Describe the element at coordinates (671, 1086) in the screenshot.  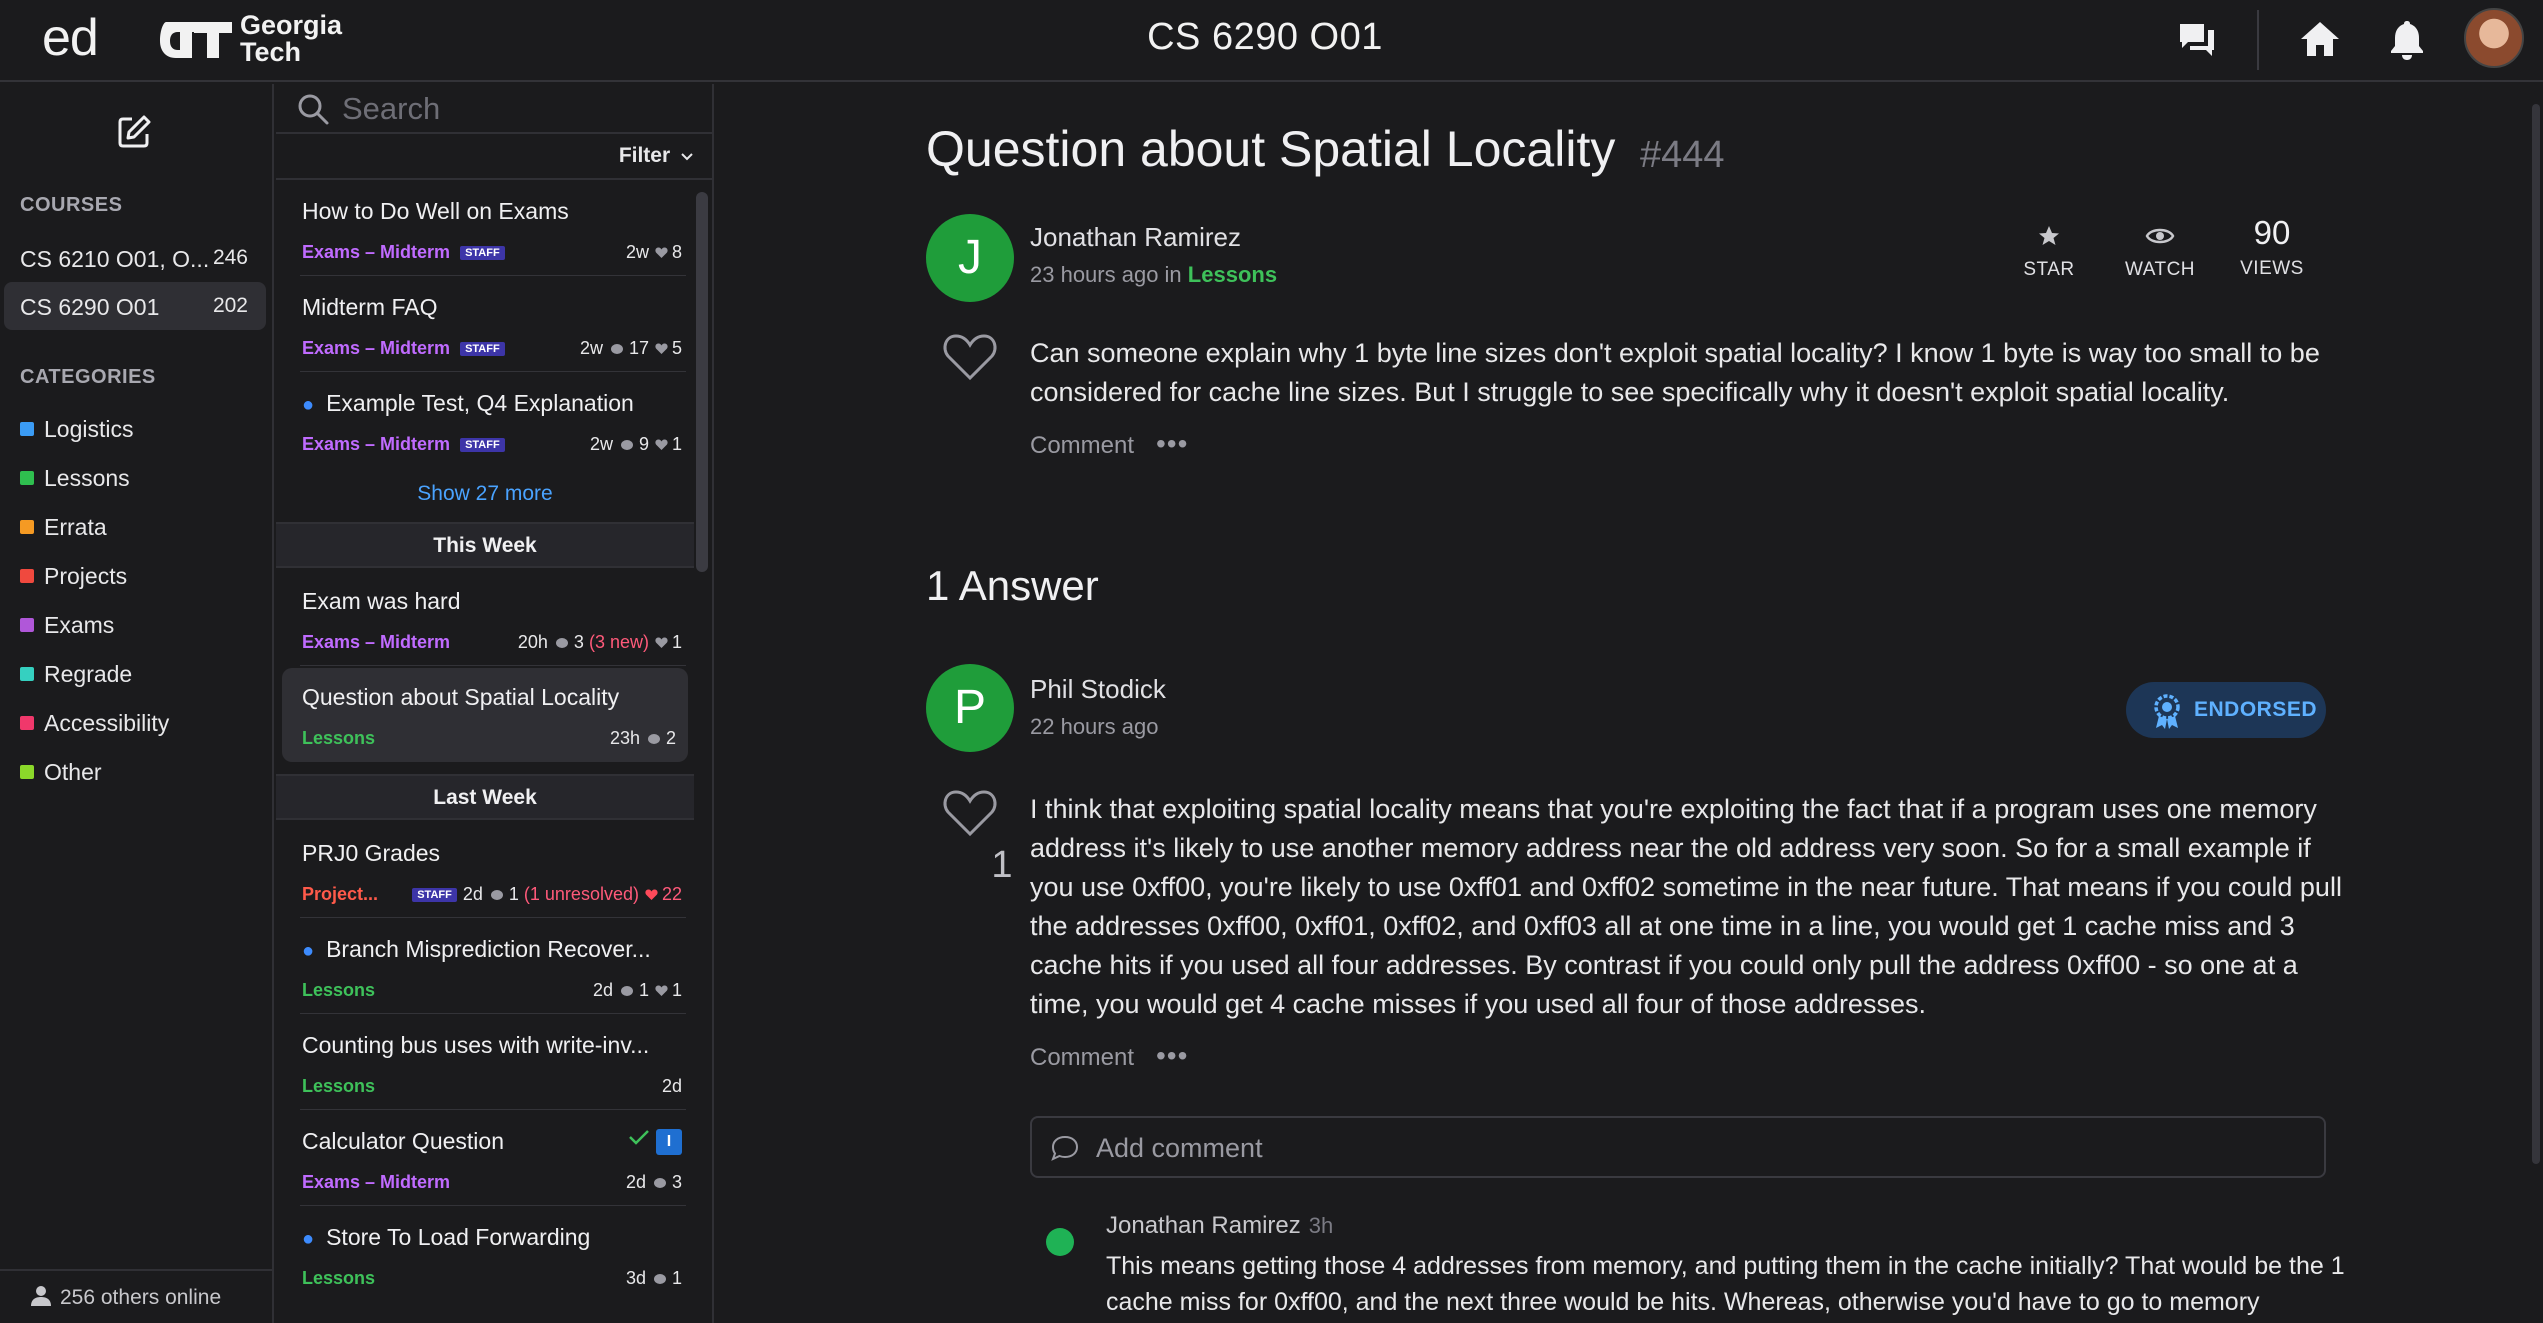
I see `thread-meta: 2d` at that location.